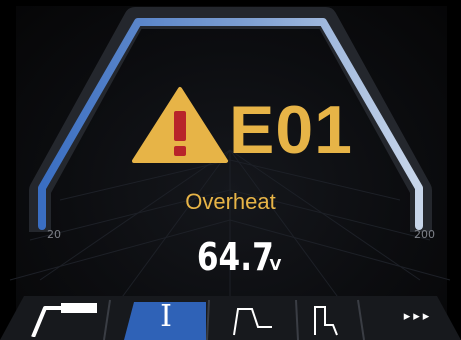  I want to click on ramp-up-icon, so click(252, 322).